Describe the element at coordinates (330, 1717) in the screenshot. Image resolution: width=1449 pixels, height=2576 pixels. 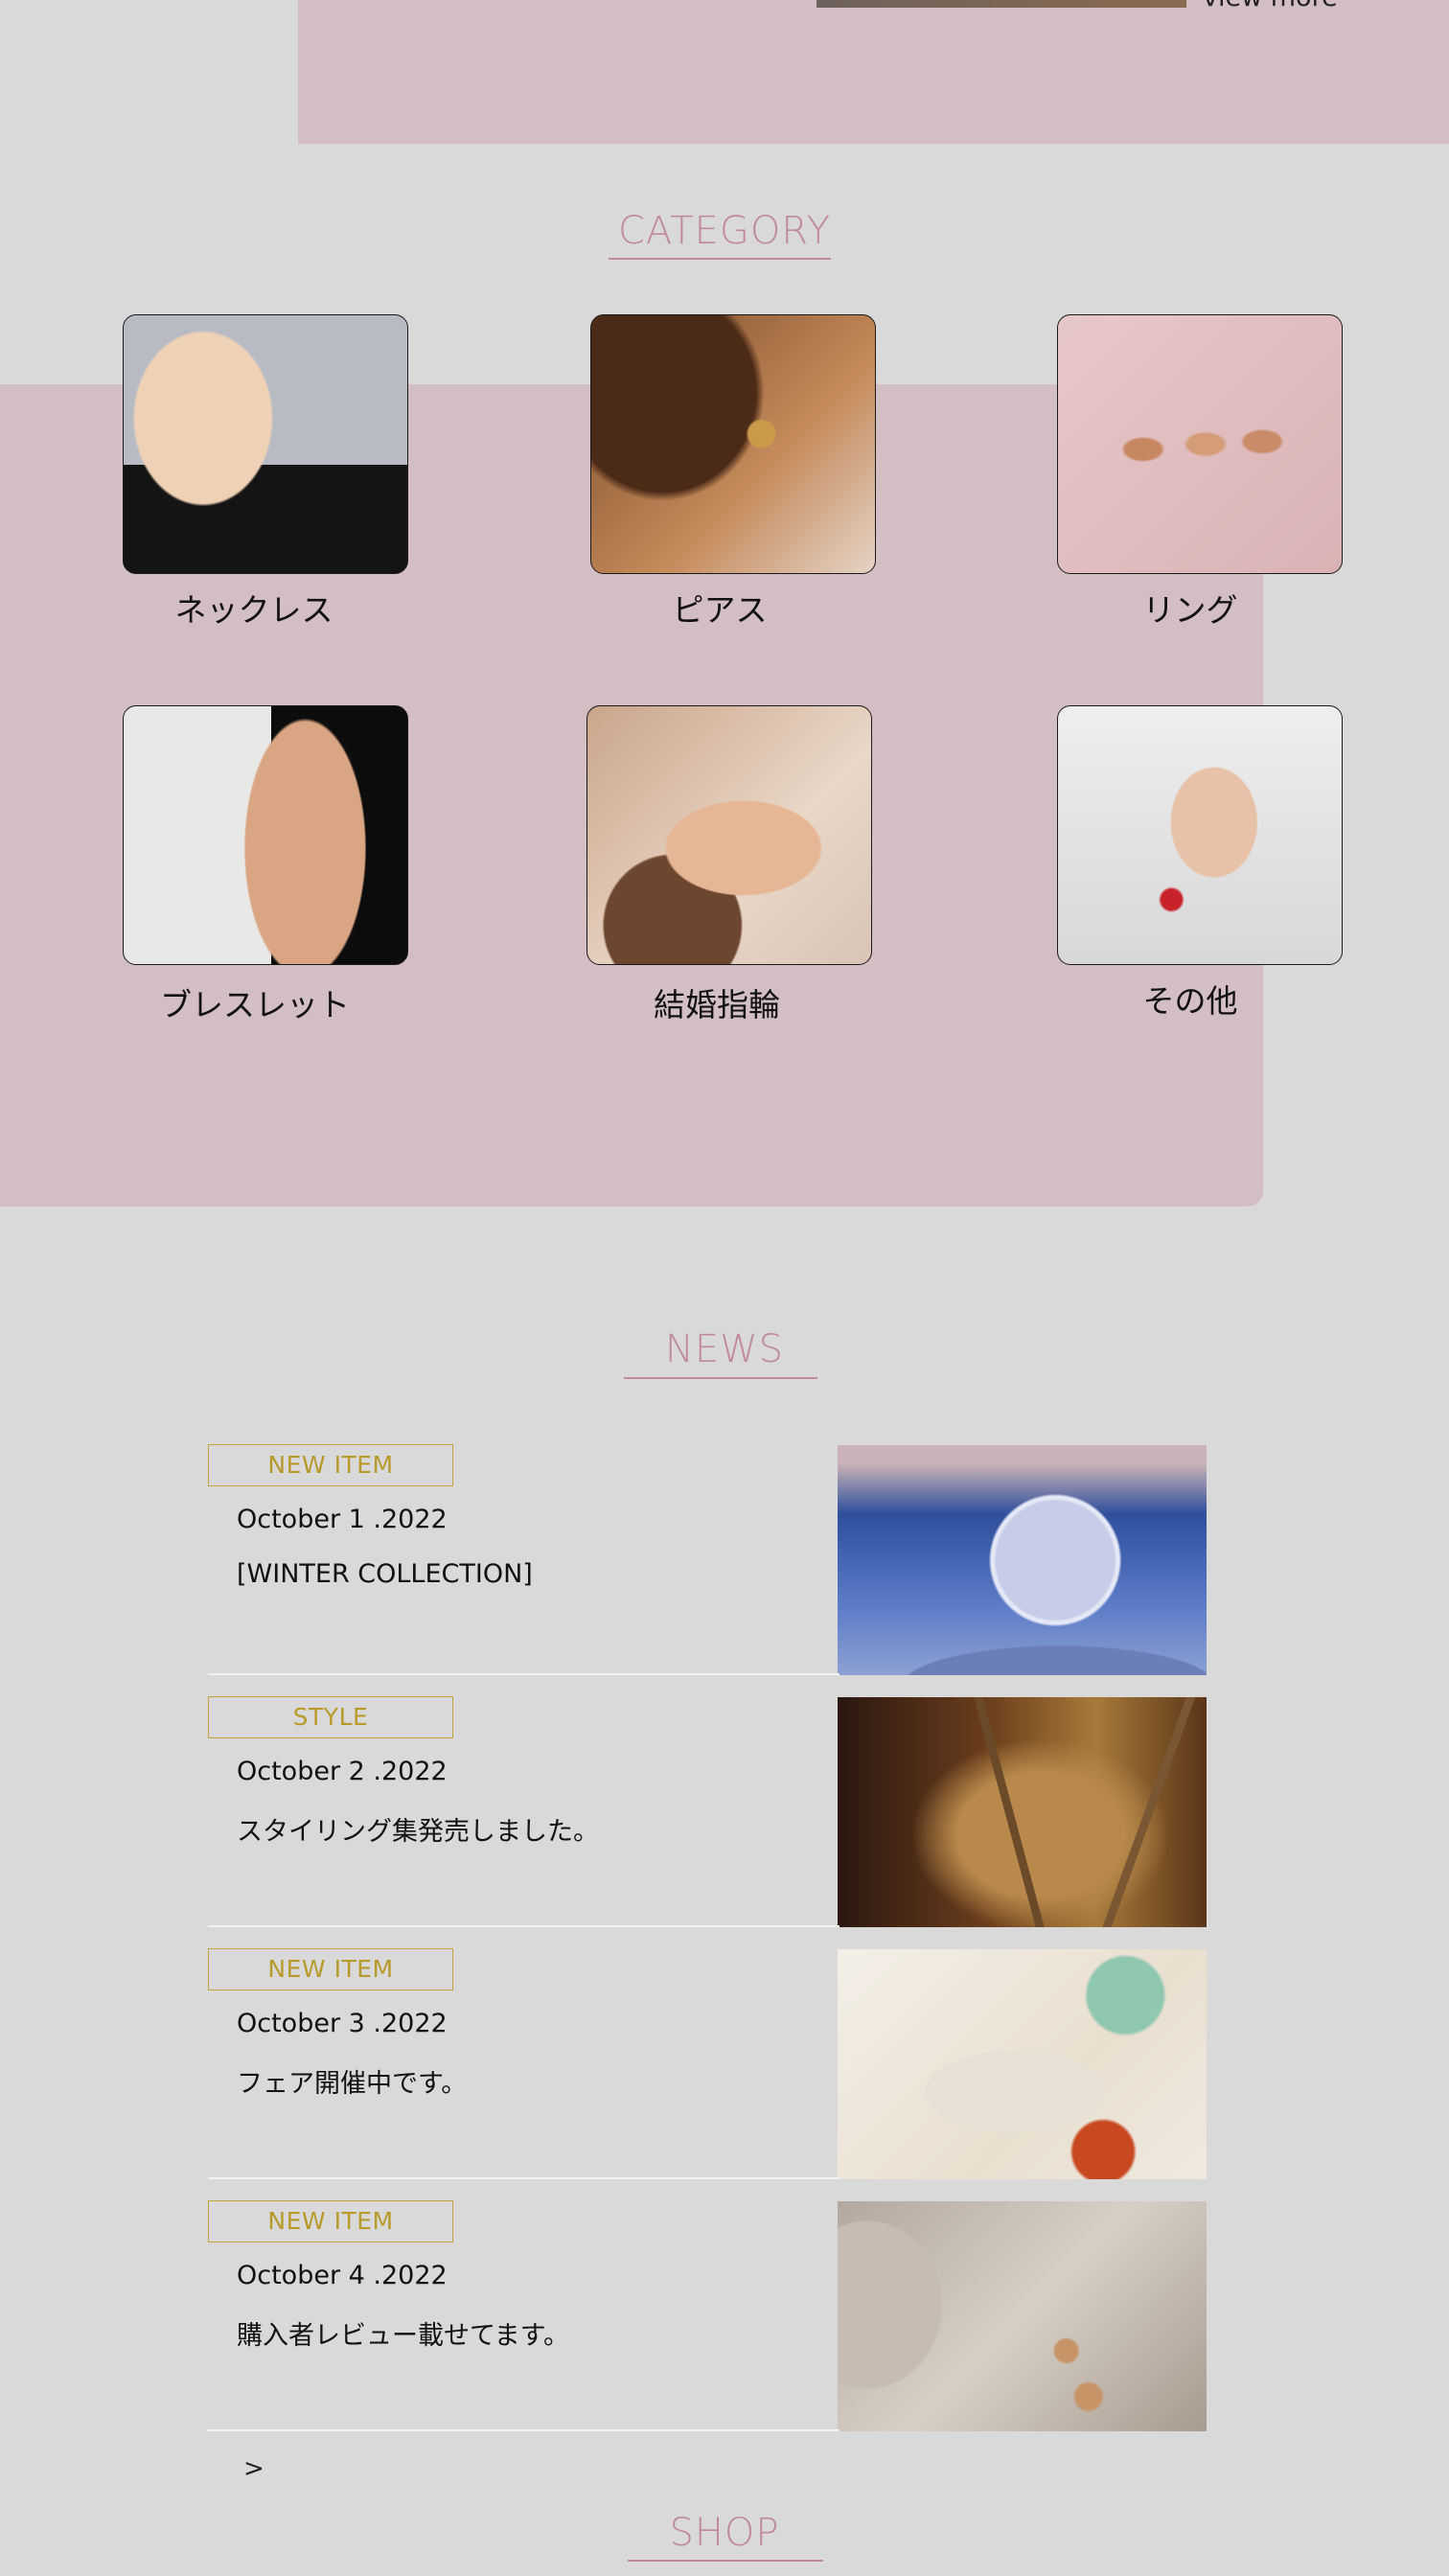
I see `news-tag: STYLE` at that location.